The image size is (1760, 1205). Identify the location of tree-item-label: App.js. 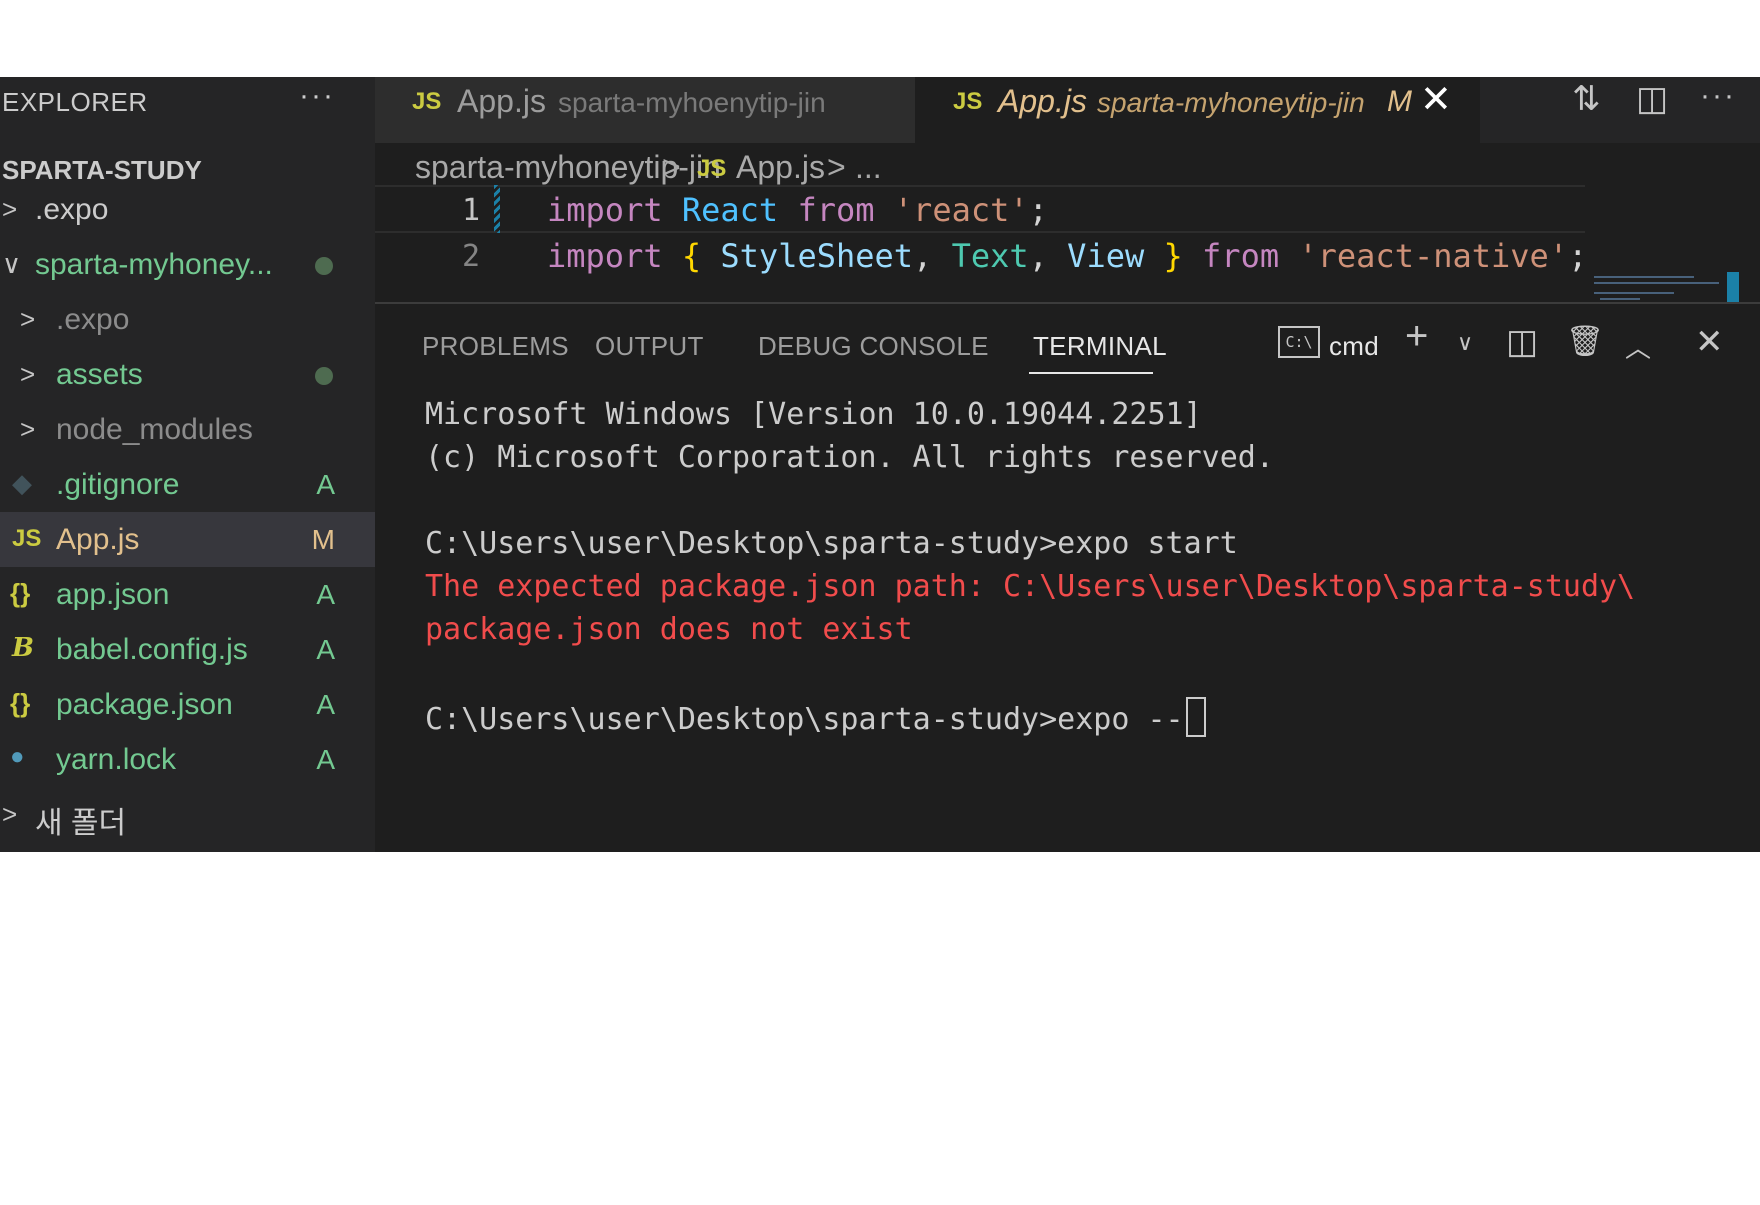
(98, 539).